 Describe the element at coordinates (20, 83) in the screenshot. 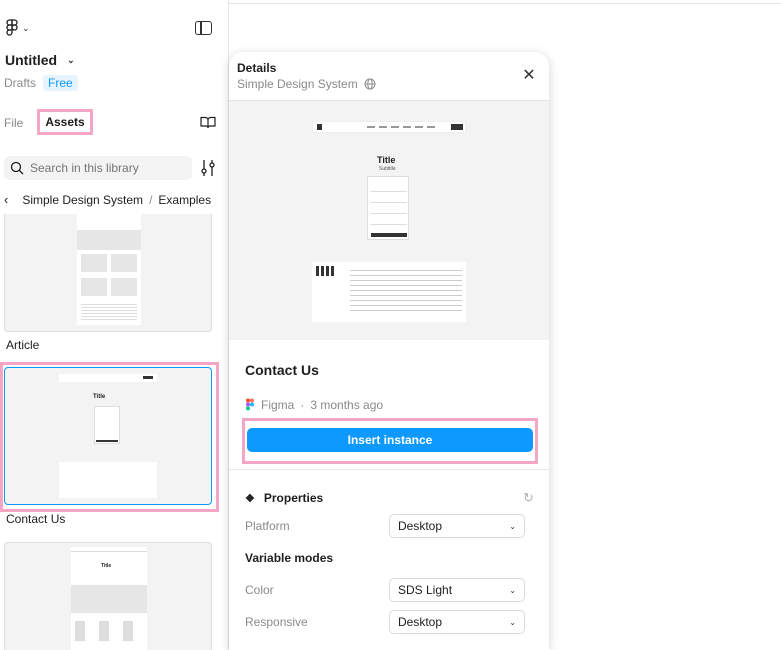

I see `drafts-label: Drafts` at that location.